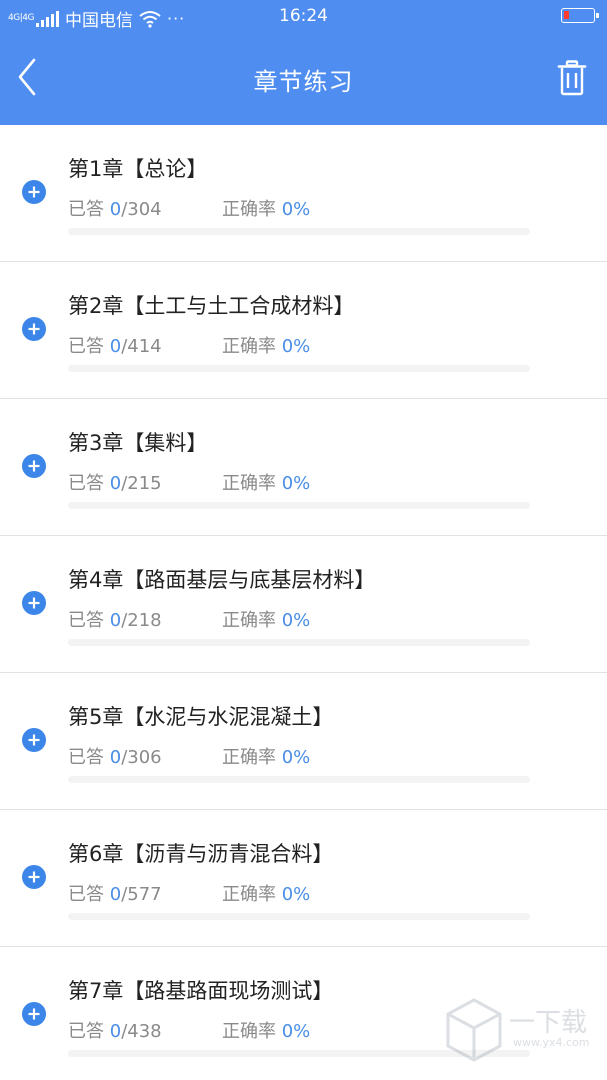  Describe the element at coordinates (303, 878) in the screenshot. I see `chapter-row: 第6章【沥青与沥青混合料】 已答 0/577 正确率 0%` at that location.